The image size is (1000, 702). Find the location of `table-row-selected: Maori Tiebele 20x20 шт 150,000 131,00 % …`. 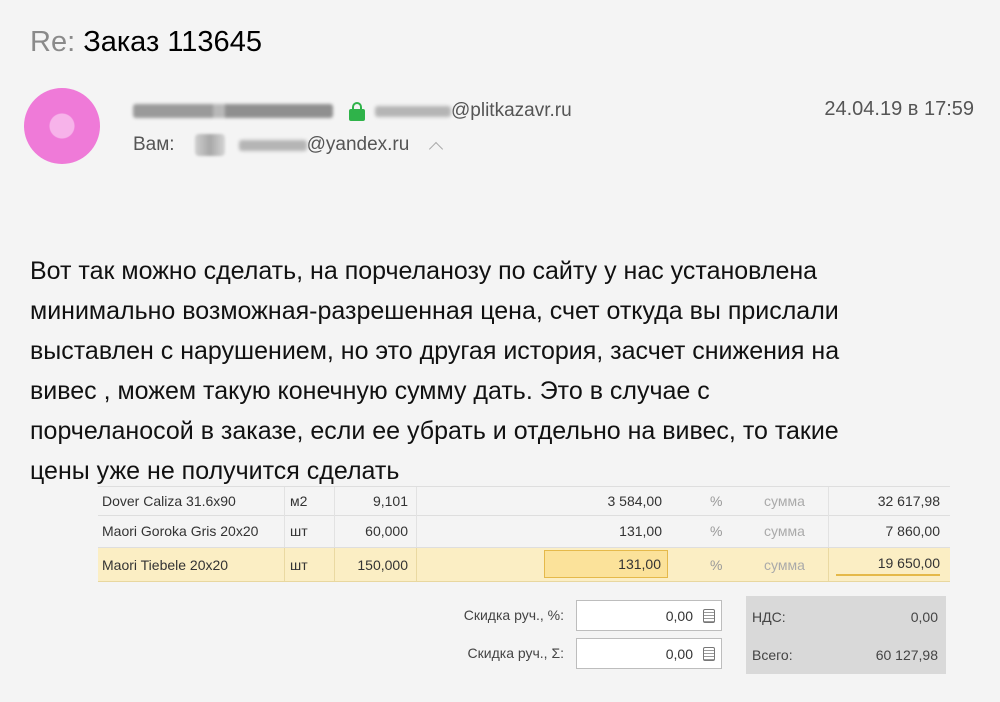

table-row-selected: Maori Tiebele 20x20 шт 150,000 131,00 % … is located at coordinates (524, 565).